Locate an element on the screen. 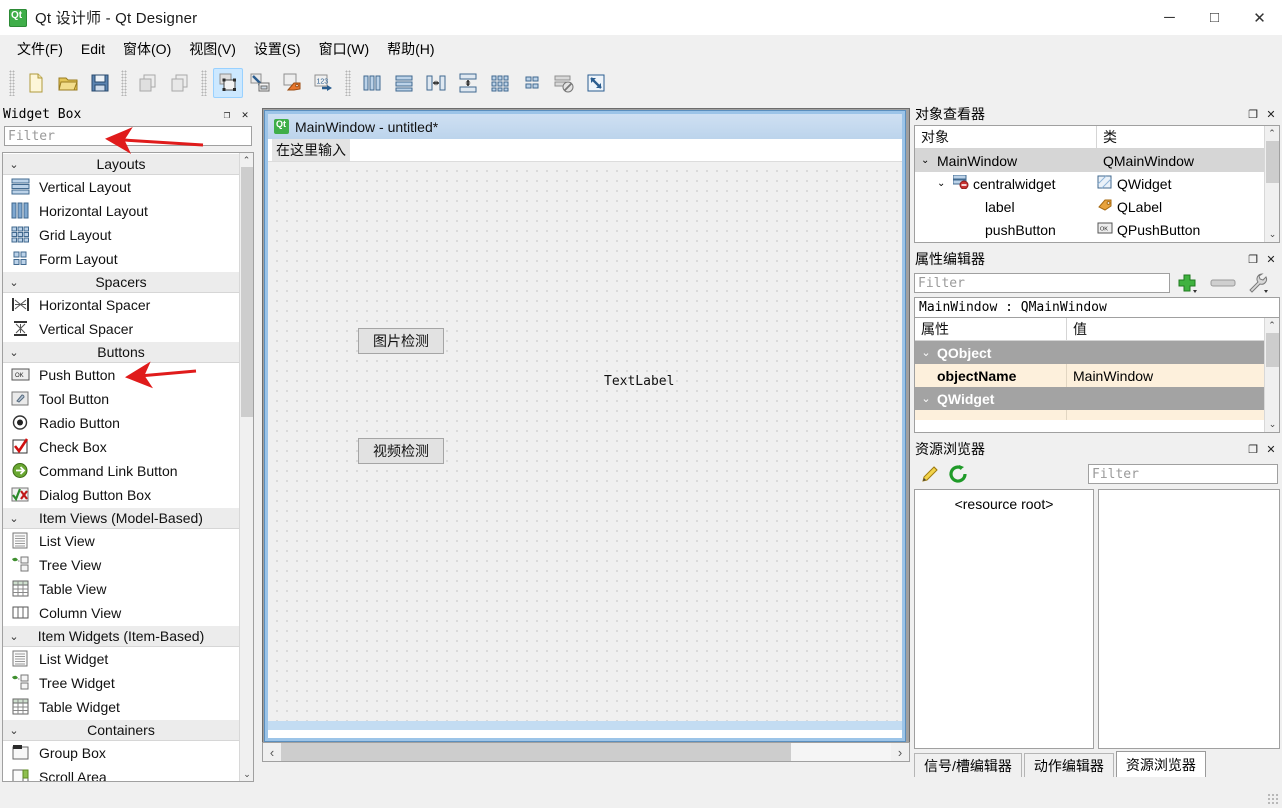  widget-category-item-widgets: ⌄ Item Widgets (Item-Based) is located at coordinates (121, 636).